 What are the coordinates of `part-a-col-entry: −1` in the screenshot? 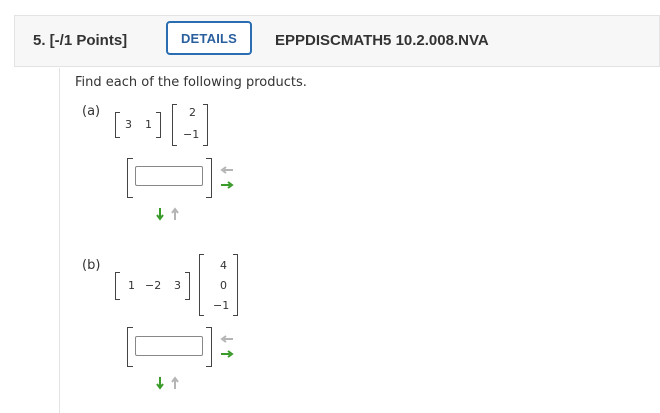 It's located at (191, 134).